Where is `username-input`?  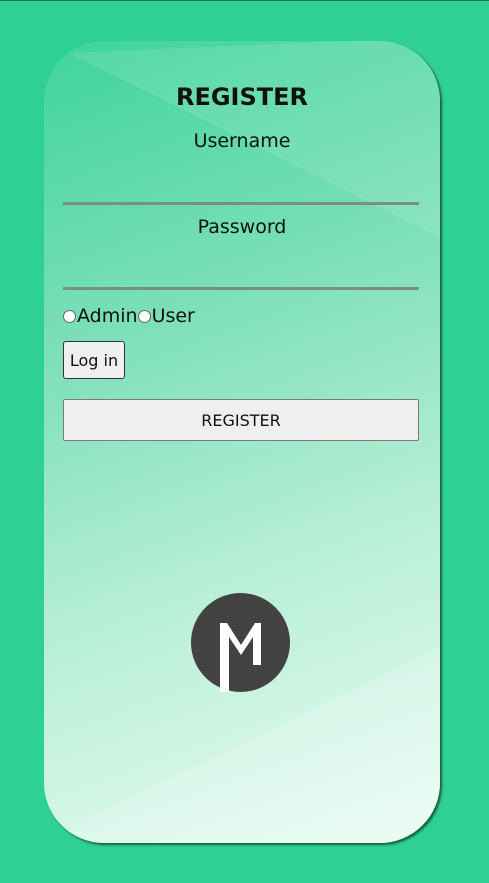 username-input is located at coordinates (241, 188).